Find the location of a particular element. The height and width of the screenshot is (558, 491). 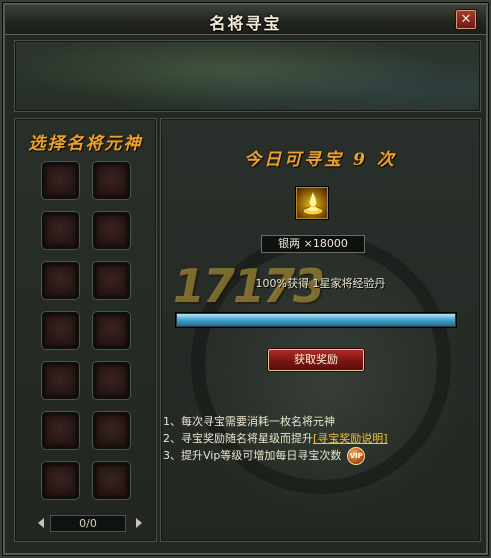

cost-display: 银两 ×18000 is located at coordinates (313, 244).